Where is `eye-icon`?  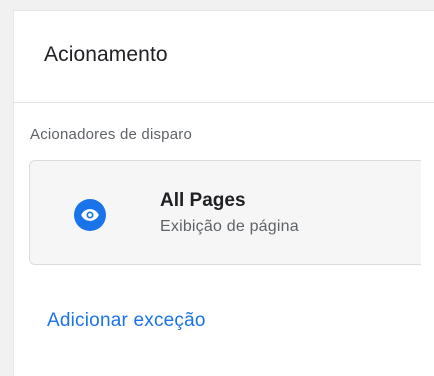 eye-icon is located at coordinates (90, 215).